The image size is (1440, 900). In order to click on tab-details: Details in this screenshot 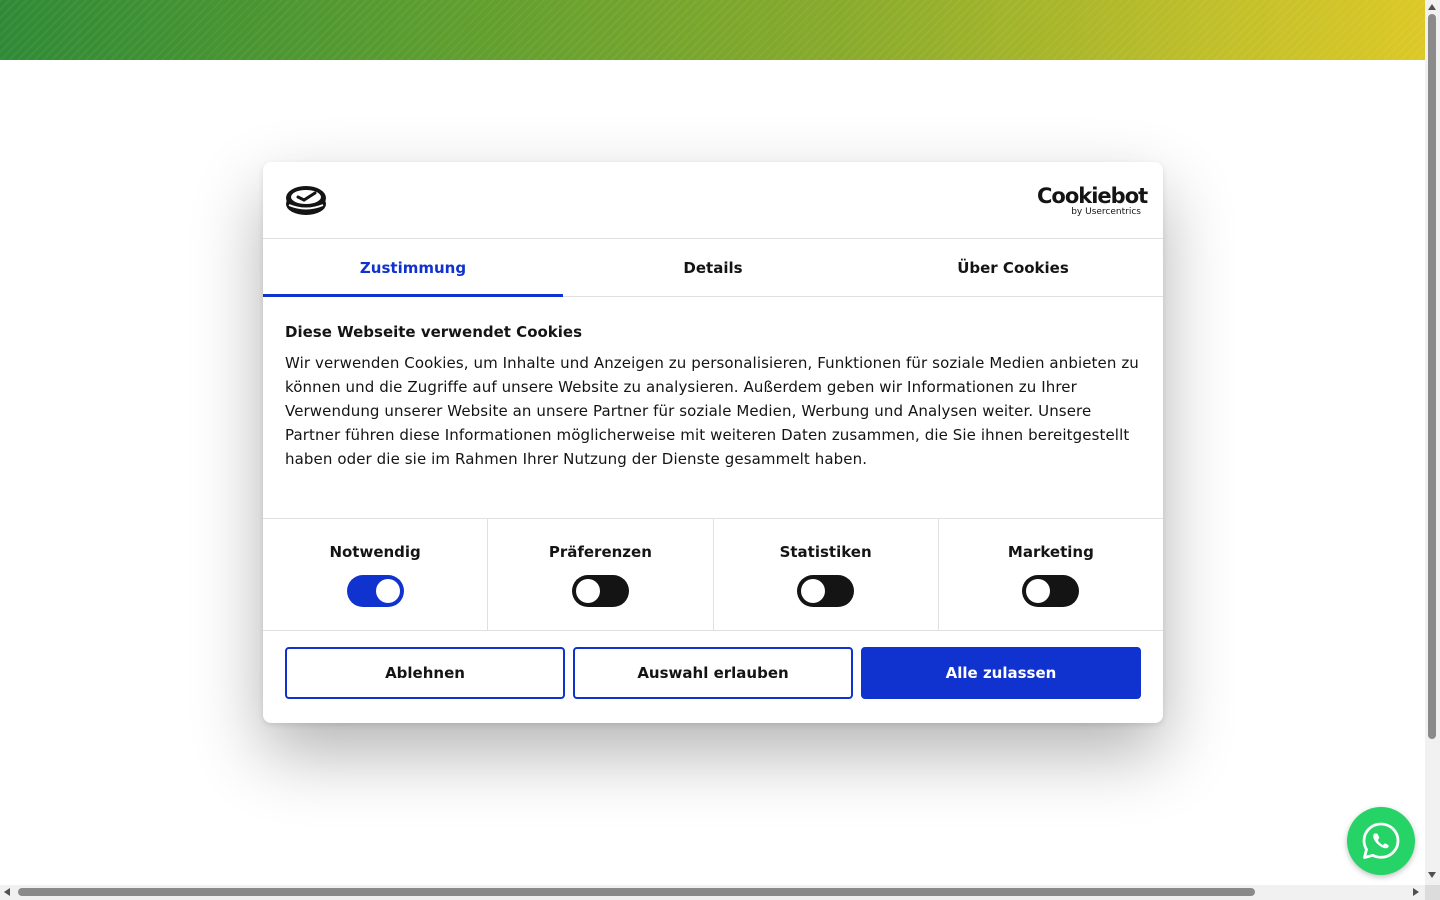, I will do `click(713, 267)`.